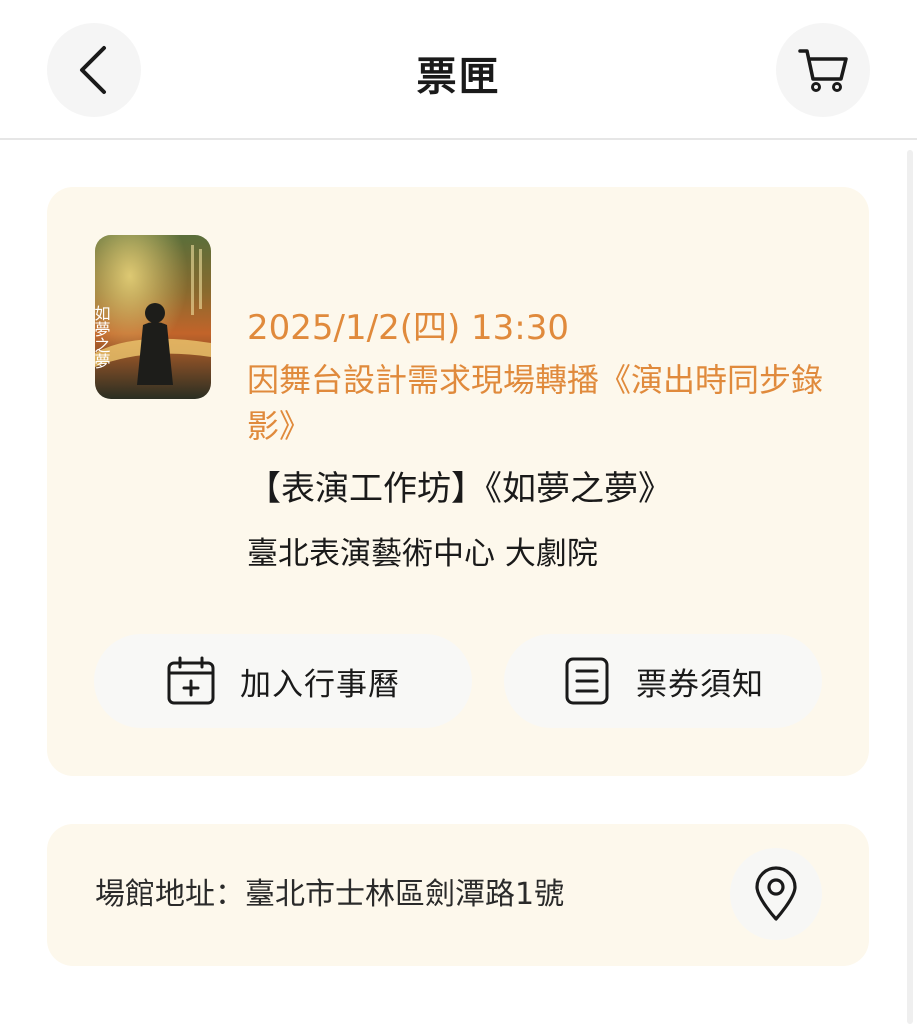 The height and width of the screenshot is (1024, 917). Describe the element at coordinates (459, 489) in the screenshot. I see `event-title: 【表演工作坊】《如夢之夢》` at that location.